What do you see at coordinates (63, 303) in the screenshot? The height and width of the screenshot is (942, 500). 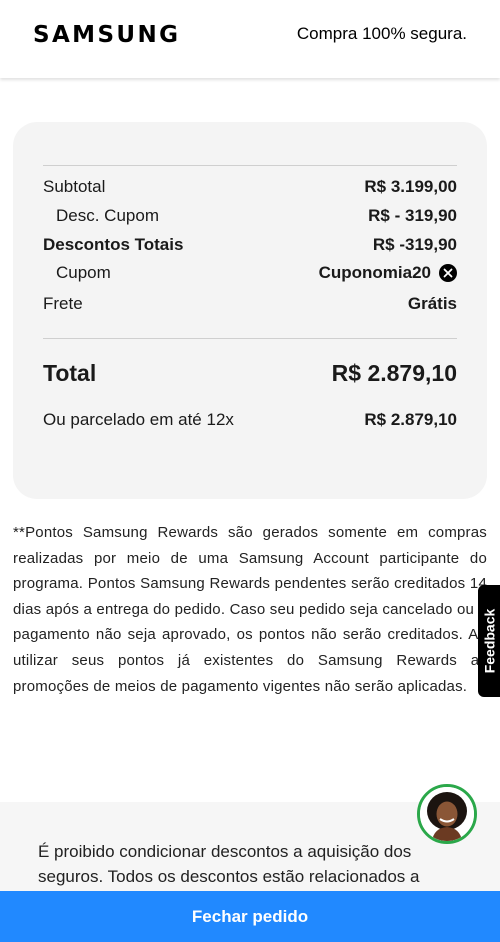 I see `shipping-label: Frete` at bounding box center [63, 303].